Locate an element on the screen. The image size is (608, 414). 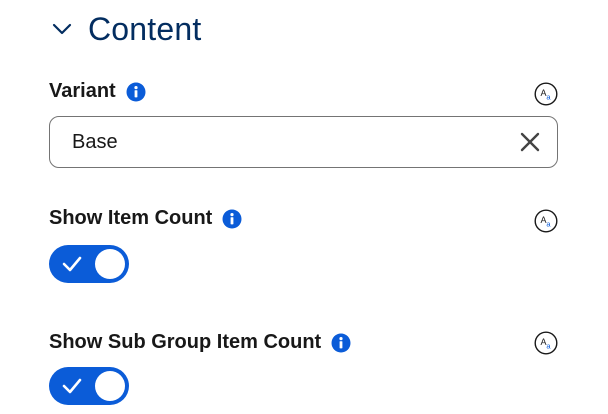
show-sub-group-item-count-toggle is located at coordinates (89, 386).